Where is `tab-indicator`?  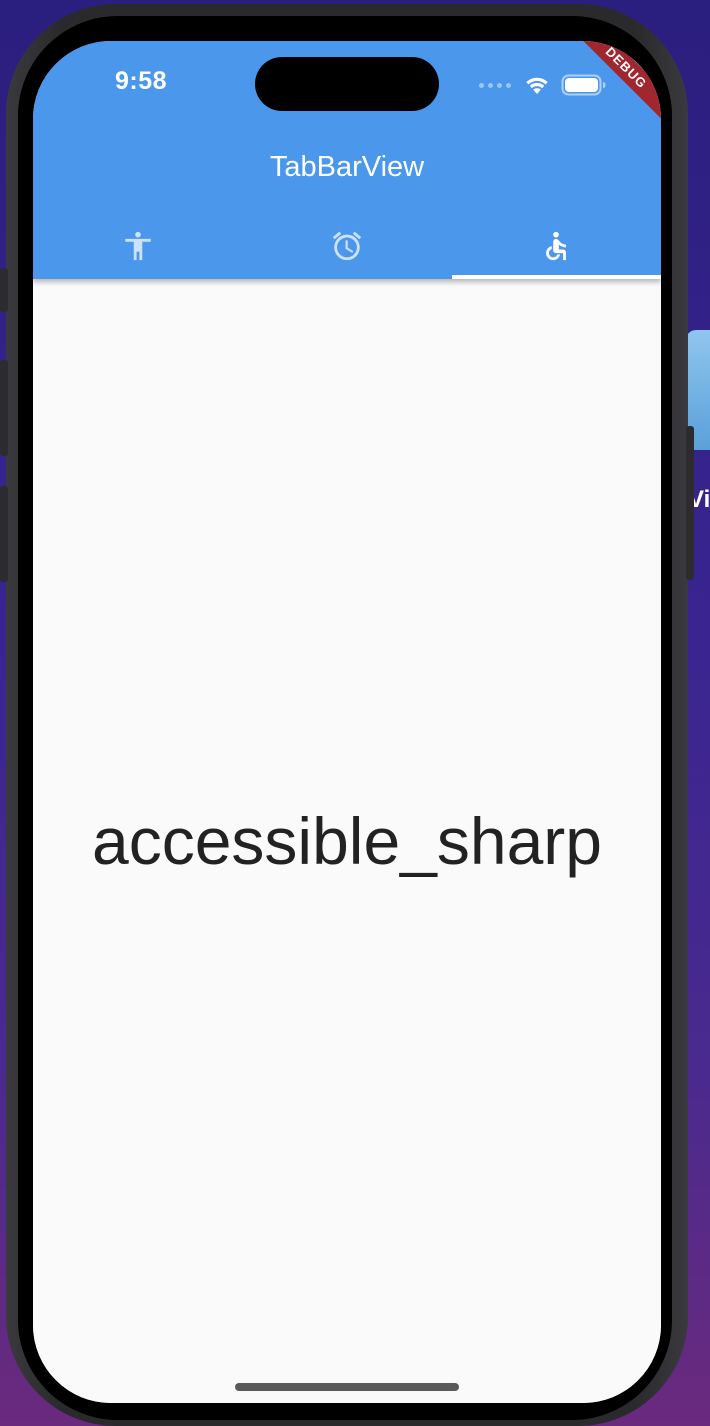 tab-indicator is located at coordinates (556, 277).